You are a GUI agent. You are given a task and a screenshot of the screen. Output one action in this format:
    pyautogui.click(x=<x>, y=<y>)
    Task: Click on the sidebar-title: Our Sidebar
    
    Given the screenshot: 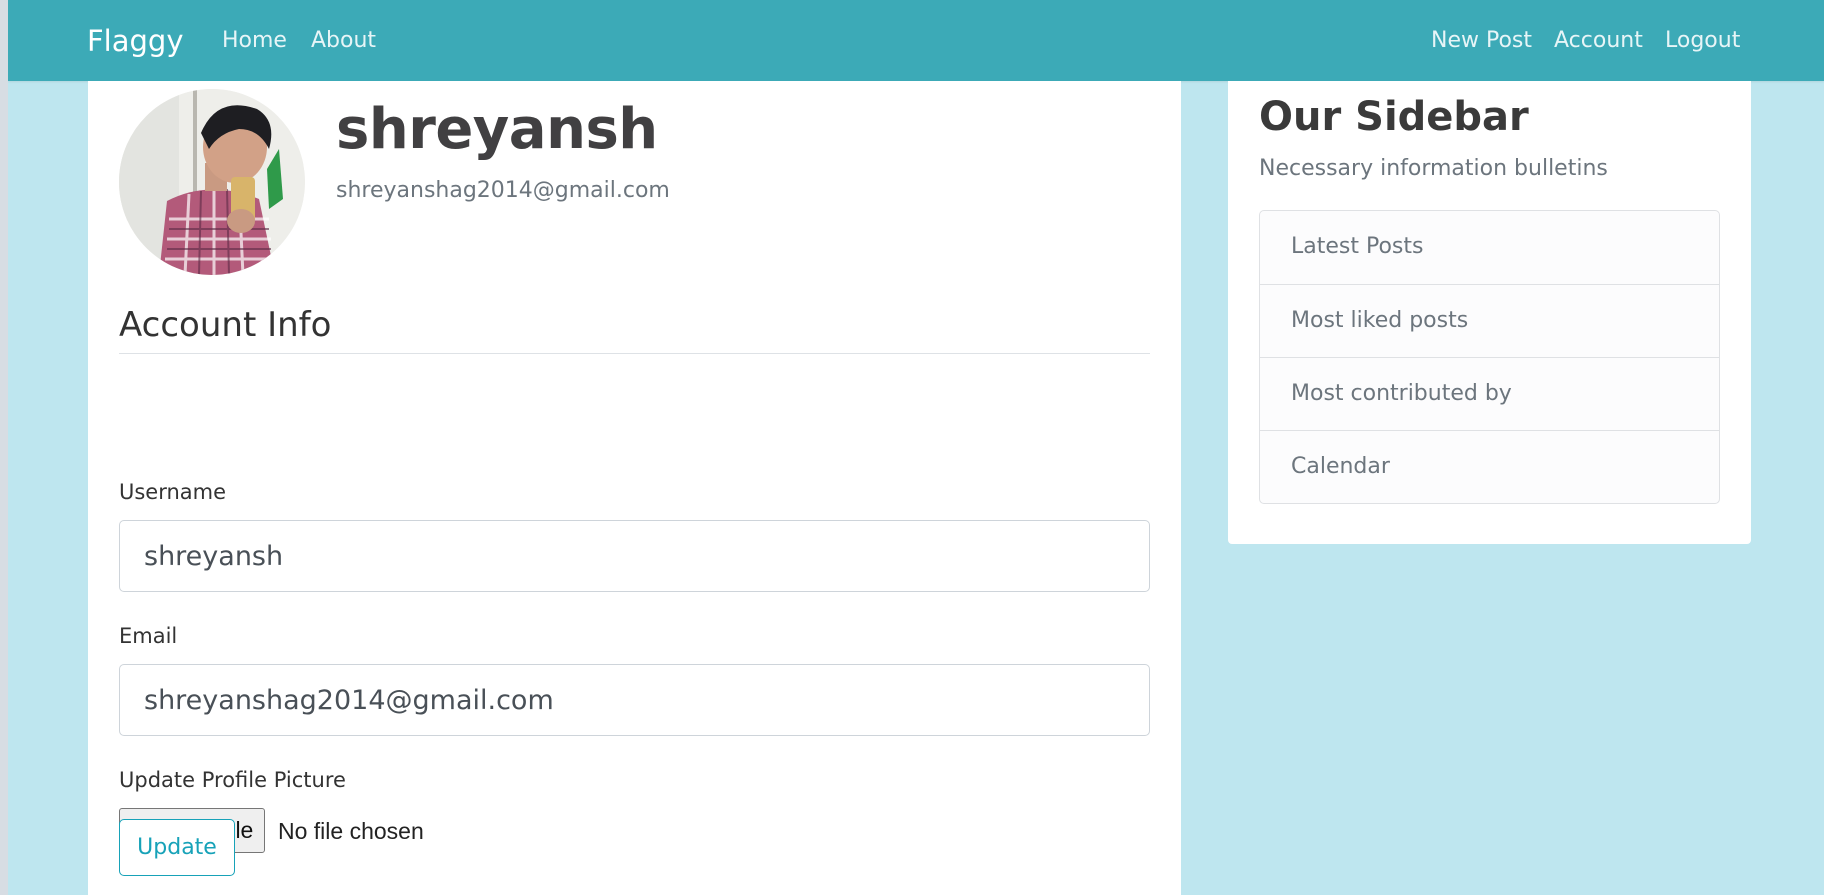 What is the action you would take?
    pyautogui.click(x=1394, y=117)
    